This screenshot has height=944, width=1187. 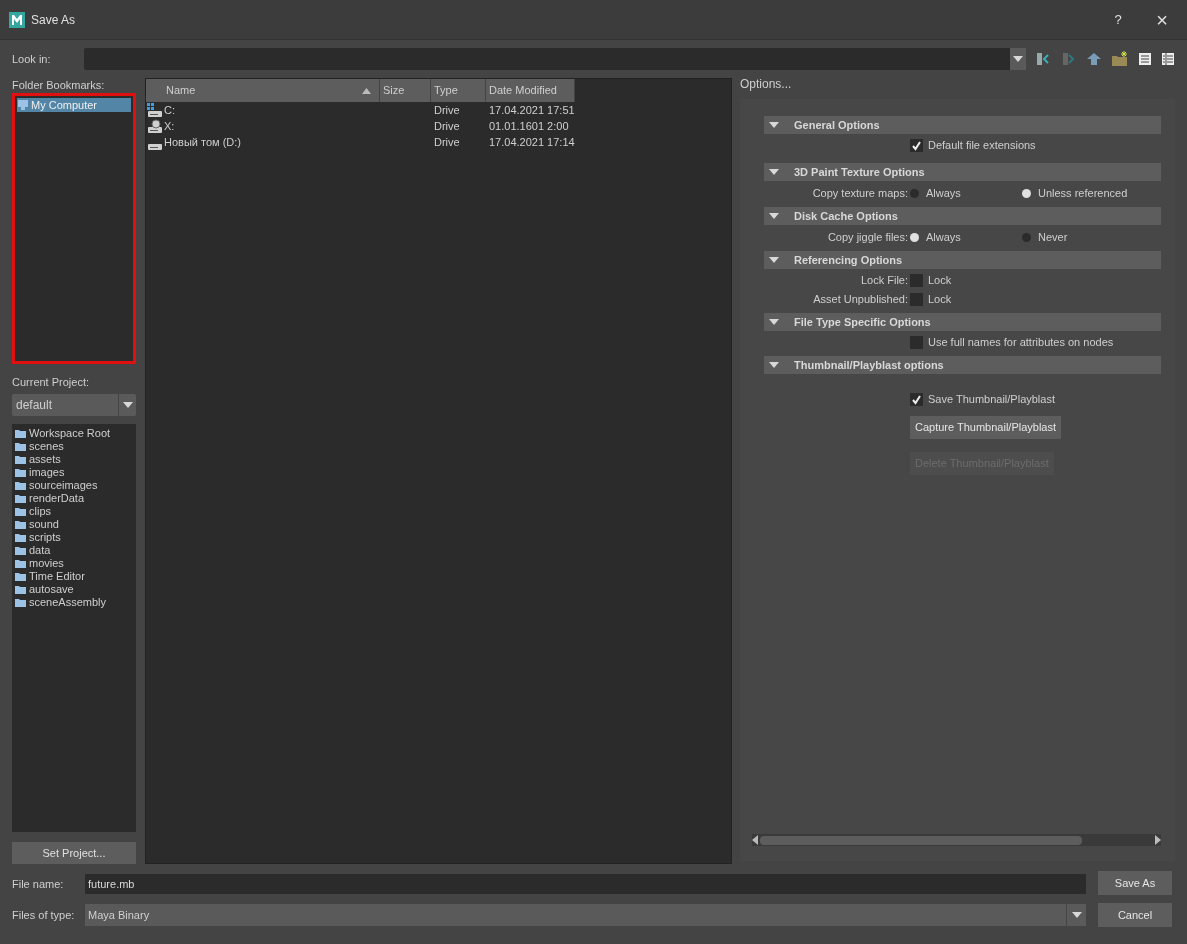 I want to click on horizontal-scrollbar, so click(x=956, y=840).